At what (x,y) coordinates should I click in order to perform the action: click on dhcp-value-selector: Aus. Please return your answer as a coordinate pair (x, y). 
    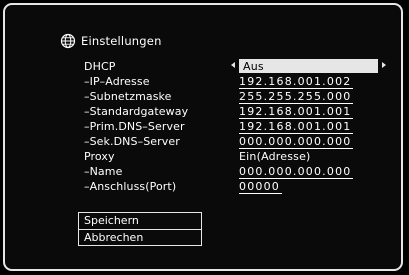
    Looking at the image, I should click on (308, 66).